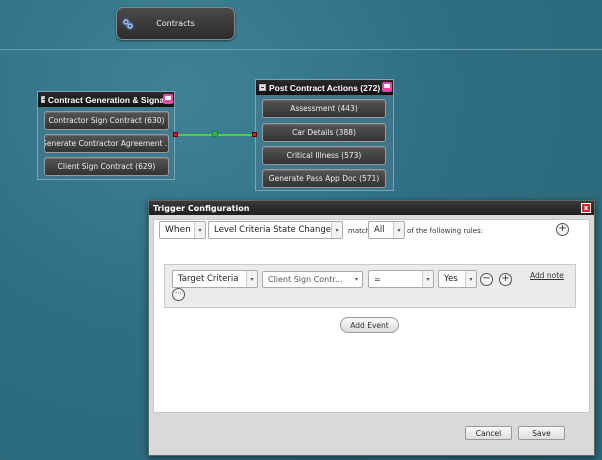  Describe the element at coordinates (586, 208) in the screenshot. I see `close-icon: x` at that location.